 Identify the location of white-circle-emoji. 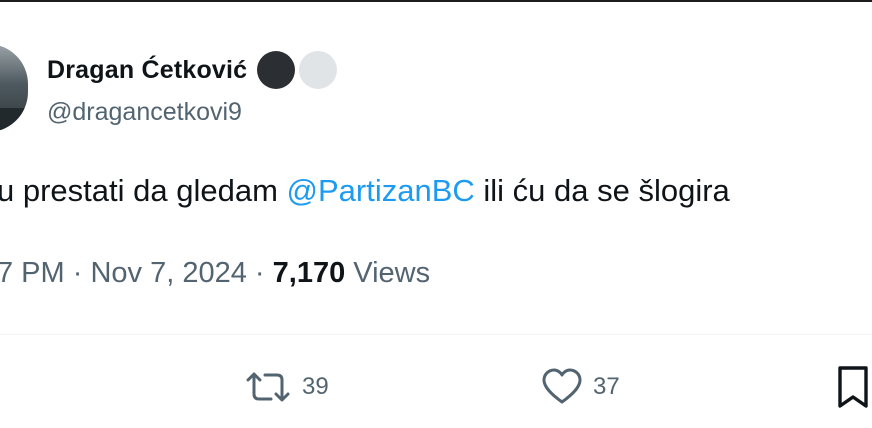
(318, 70).